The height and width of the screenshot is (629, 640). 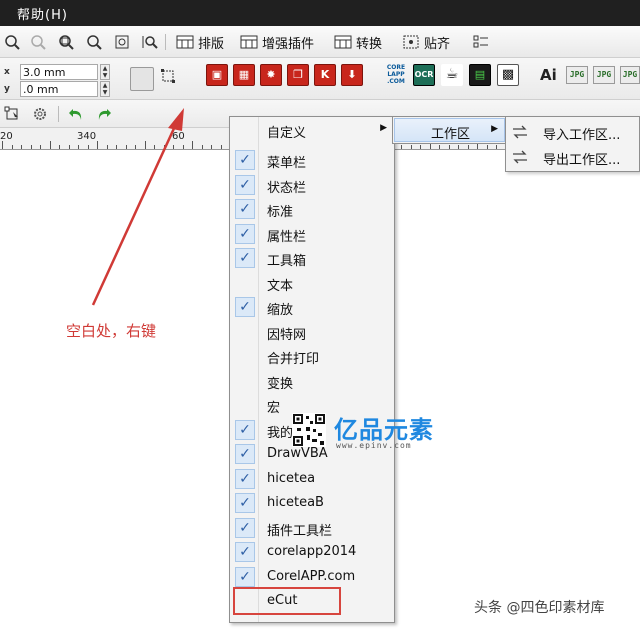 I want to click on menu-item: 因特网, so click(x=312, y=332).